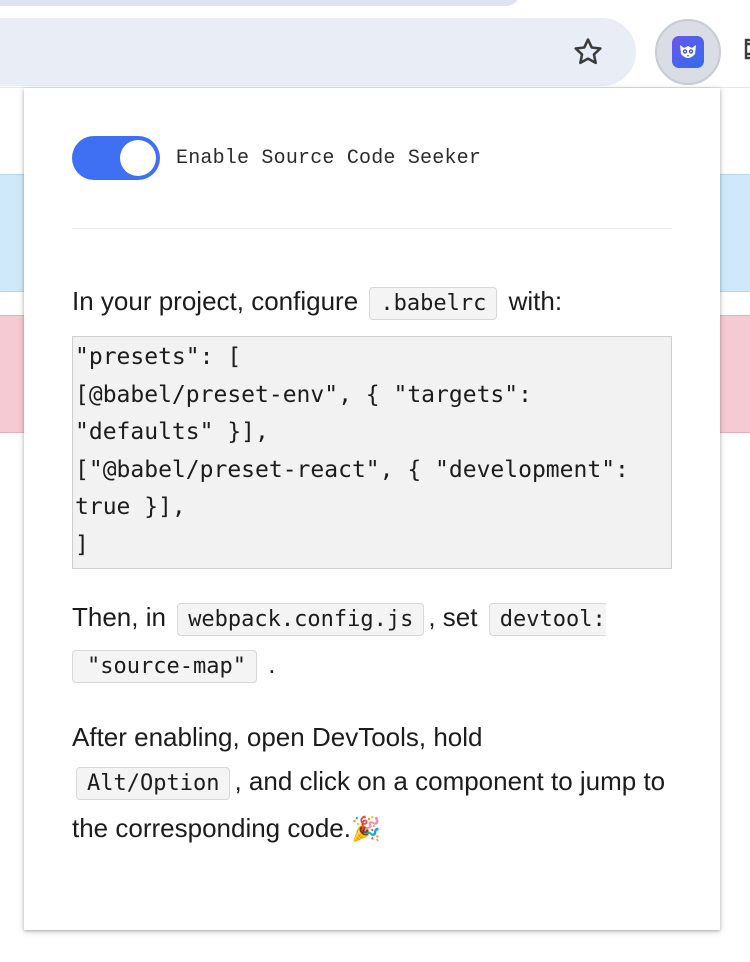 The image size is (750, 962). Describe the element at coordinates (172, 432) in the screenshot. I see `code-line: "defaults" }],` at that location.